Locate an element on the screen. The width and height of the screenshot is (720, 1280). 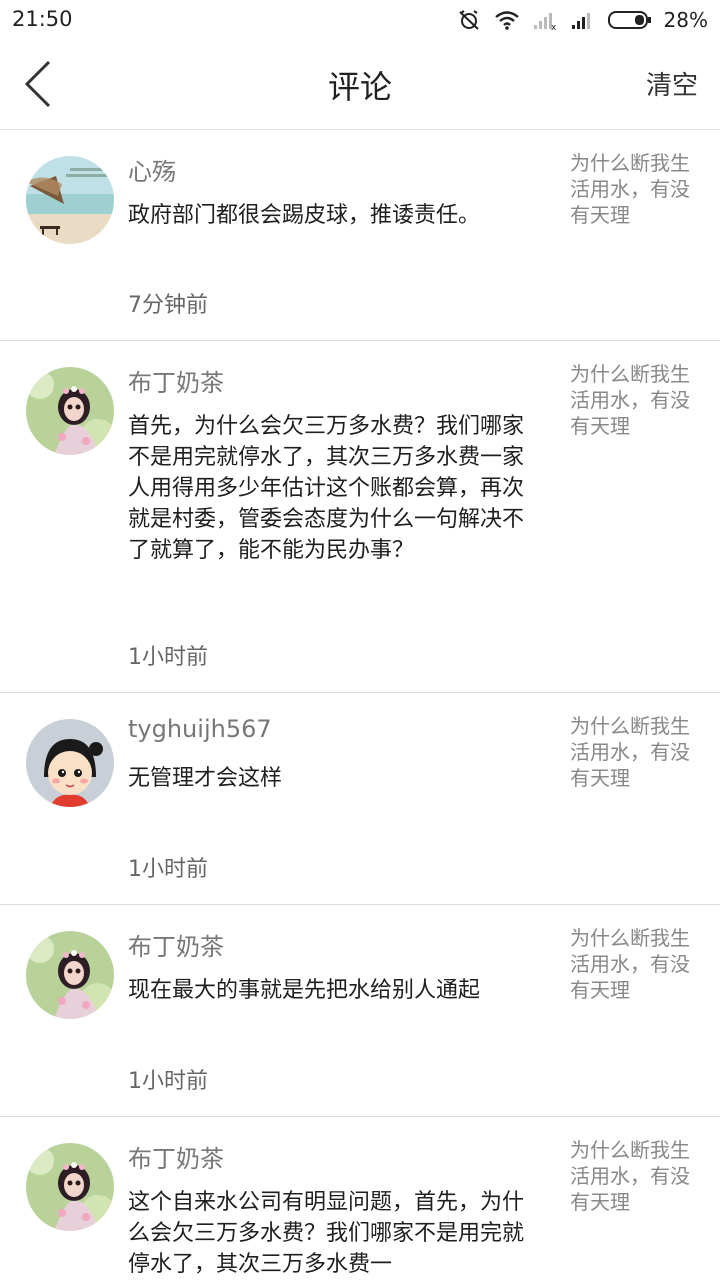
comment-time: 7分钟前 is located at coordinates (168, 305).